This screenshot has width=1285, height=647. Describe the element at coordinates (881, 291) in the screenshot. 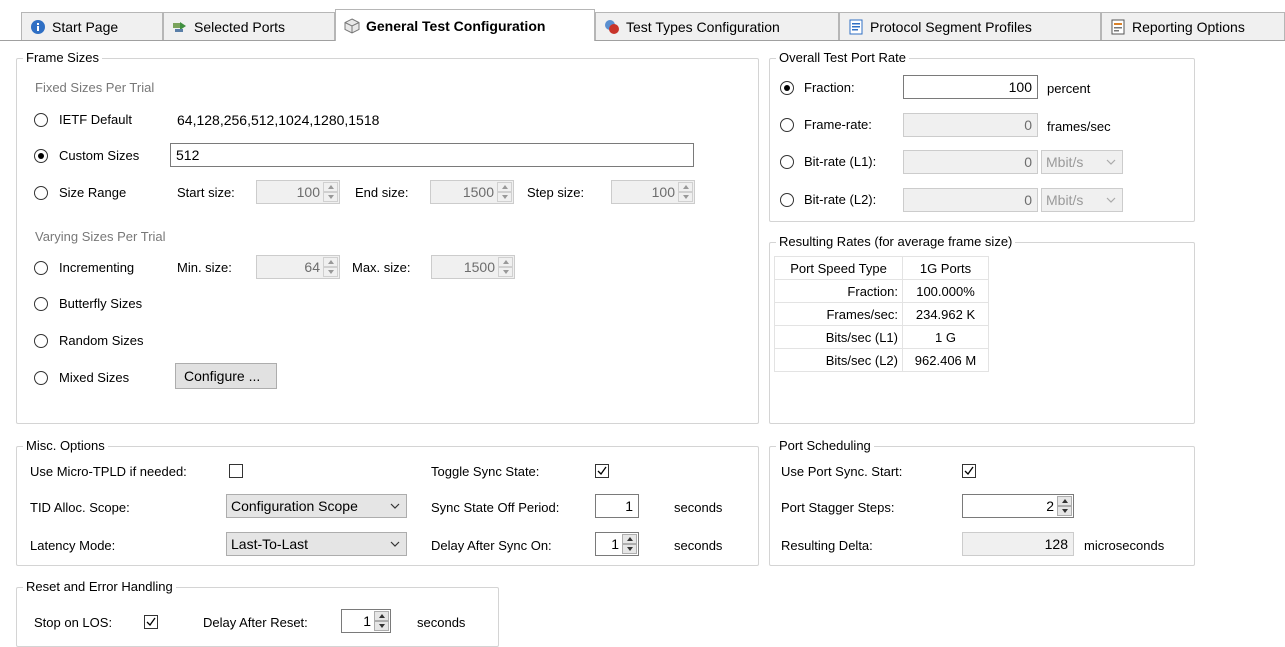

I see `table-row: Fraction: 100.000%` at that location.